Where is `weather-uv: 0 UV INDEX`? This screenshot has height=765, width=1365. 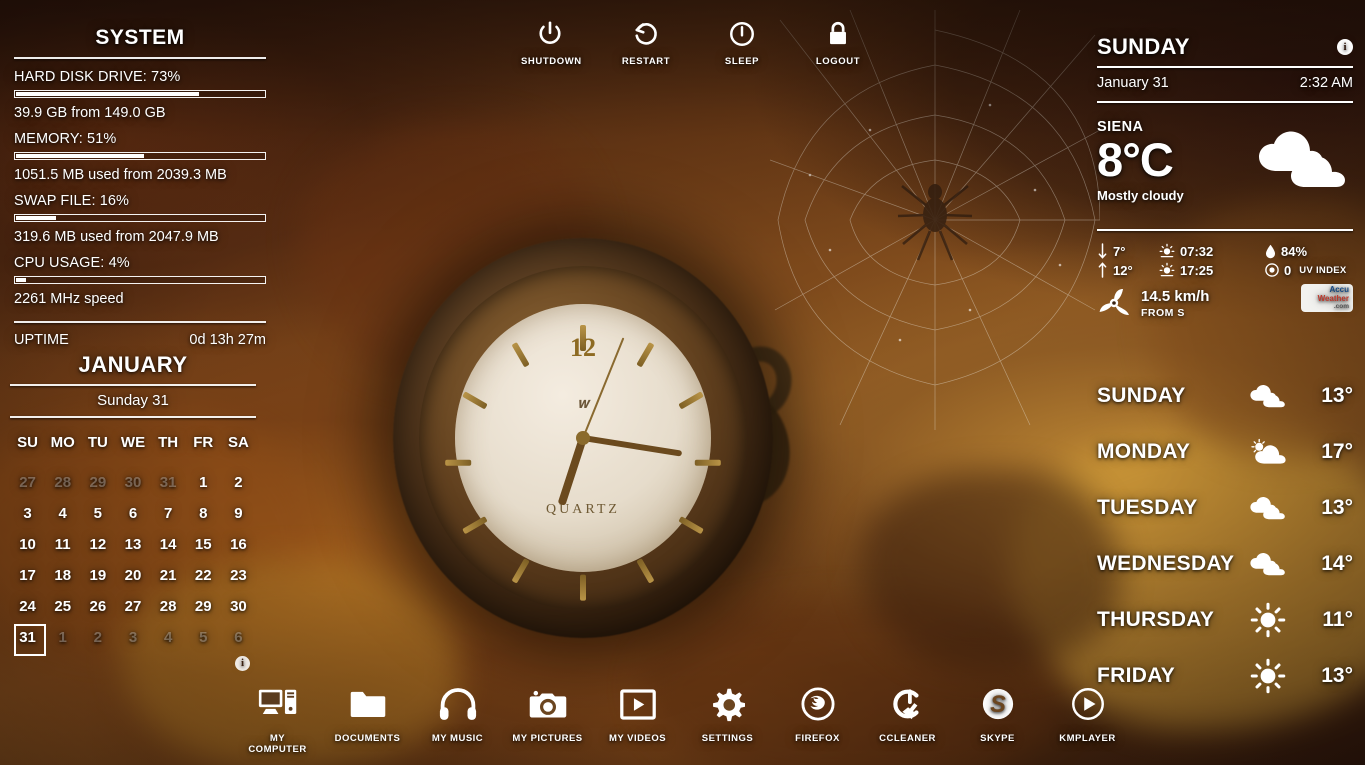
weather-uv: 0 UV INDEX is located at coordinates (1309, 270).